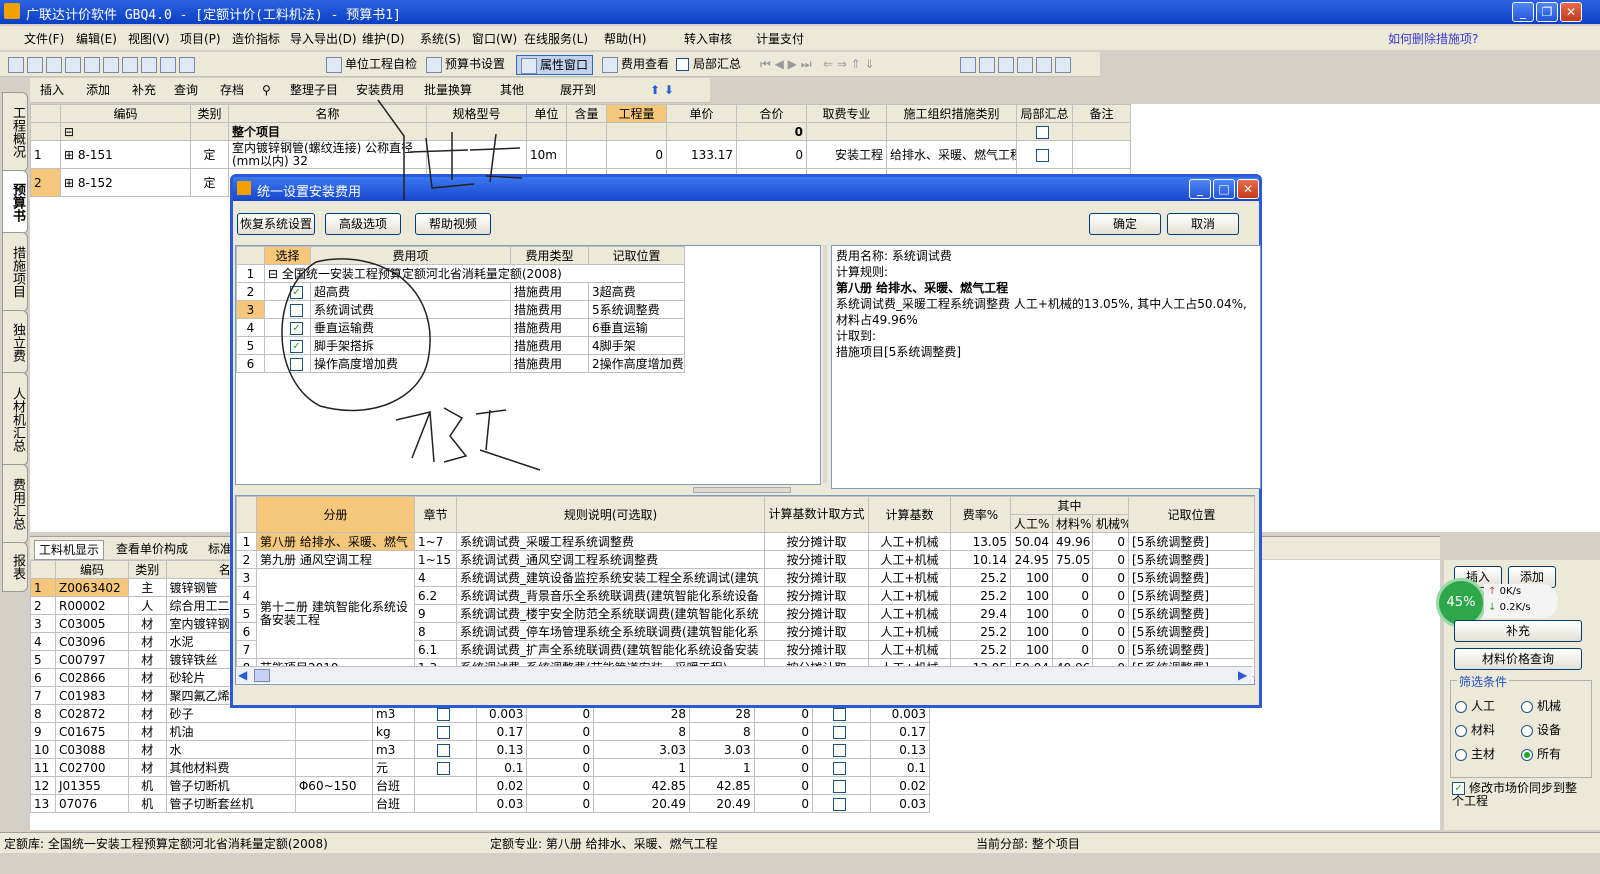 This screenshot has height=874, width=1600. What do you see at coordinates (411, 285) in the screenshot?
I see `handwritten-annotations` at bounding box center [411, 285].